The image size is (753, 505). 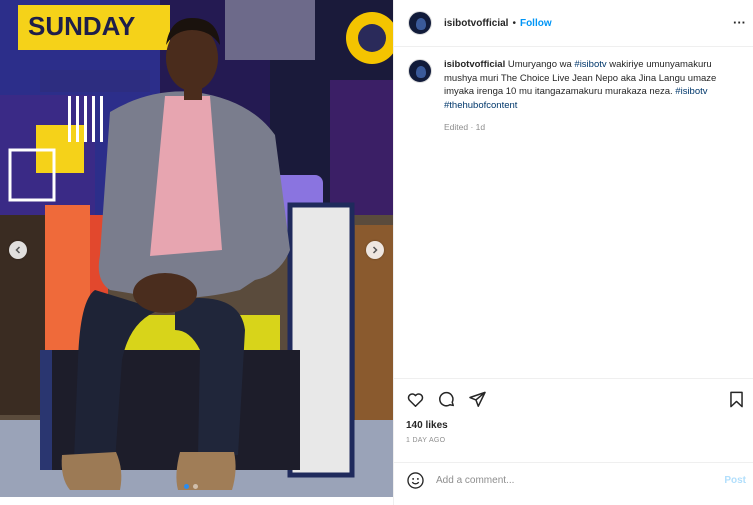 What do you see at coordinates (415, 480) in the screenshot?
I see `emoji-icon` at bounding box center [415, 480].